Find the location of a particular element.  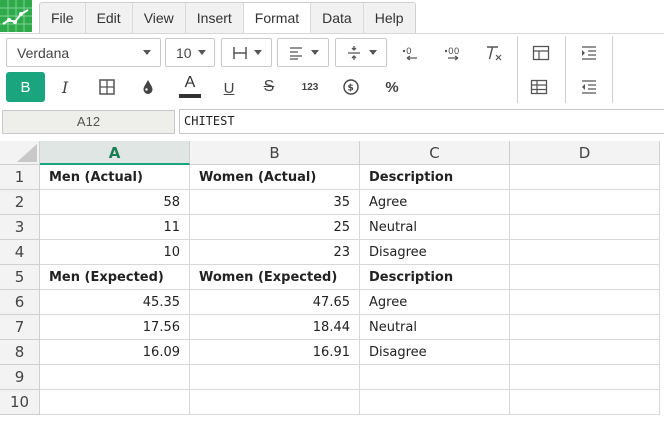

cell-d4 is located at coordinates (585, 252).